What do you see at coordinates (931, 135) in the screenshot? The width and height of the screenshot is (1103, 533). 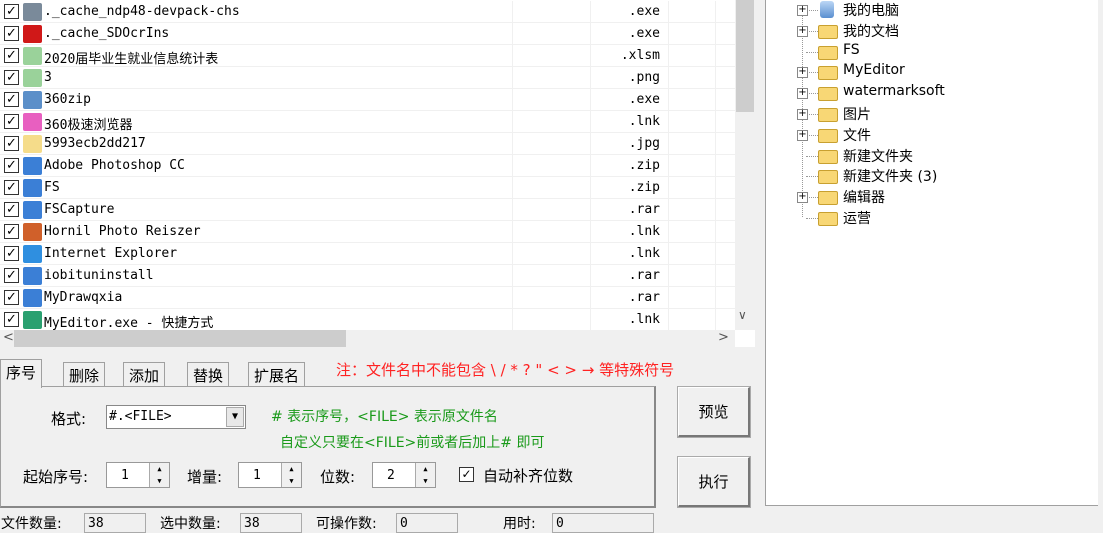 I see `tree-item: + 文件` at bounding box center [931, 135].